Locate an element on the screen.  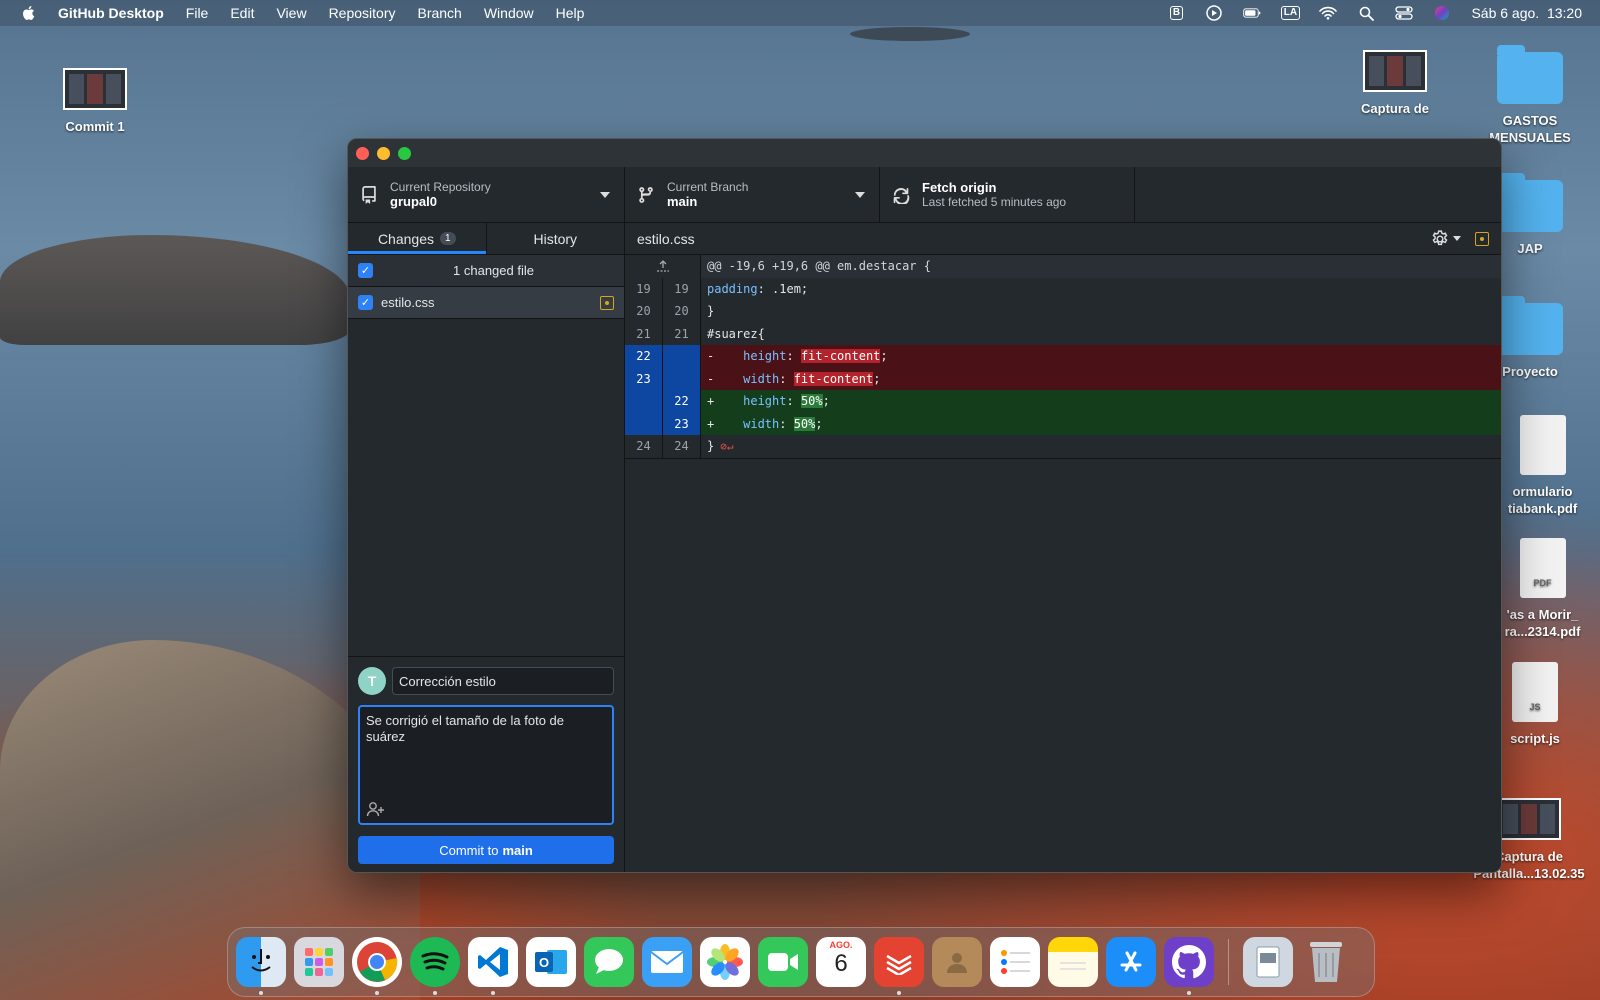
keyboard-layout-label: LA is located at coordinates (1290, 13).